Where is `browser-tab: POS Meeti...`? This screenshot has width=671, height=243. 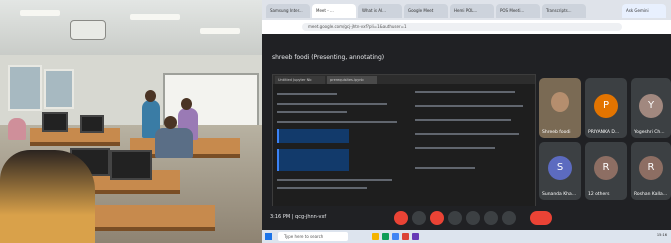
browser-tab: POS Meeti... is located at coordinates (518, 11).